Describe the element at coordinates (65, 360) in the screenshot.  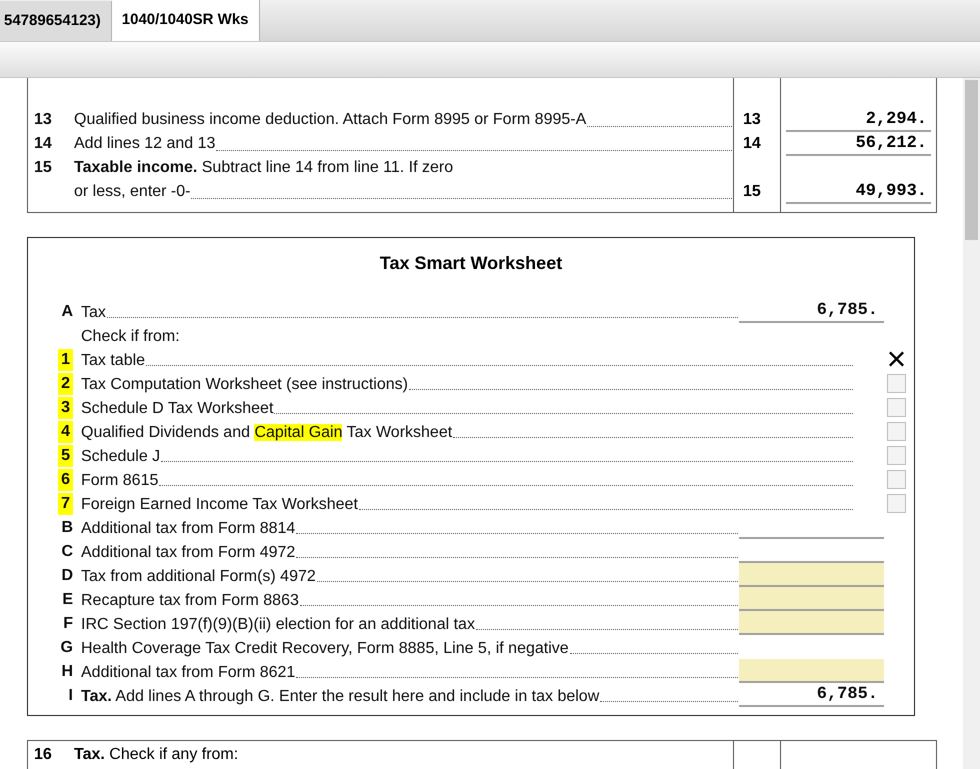
I see `line-label: 1` at that location.